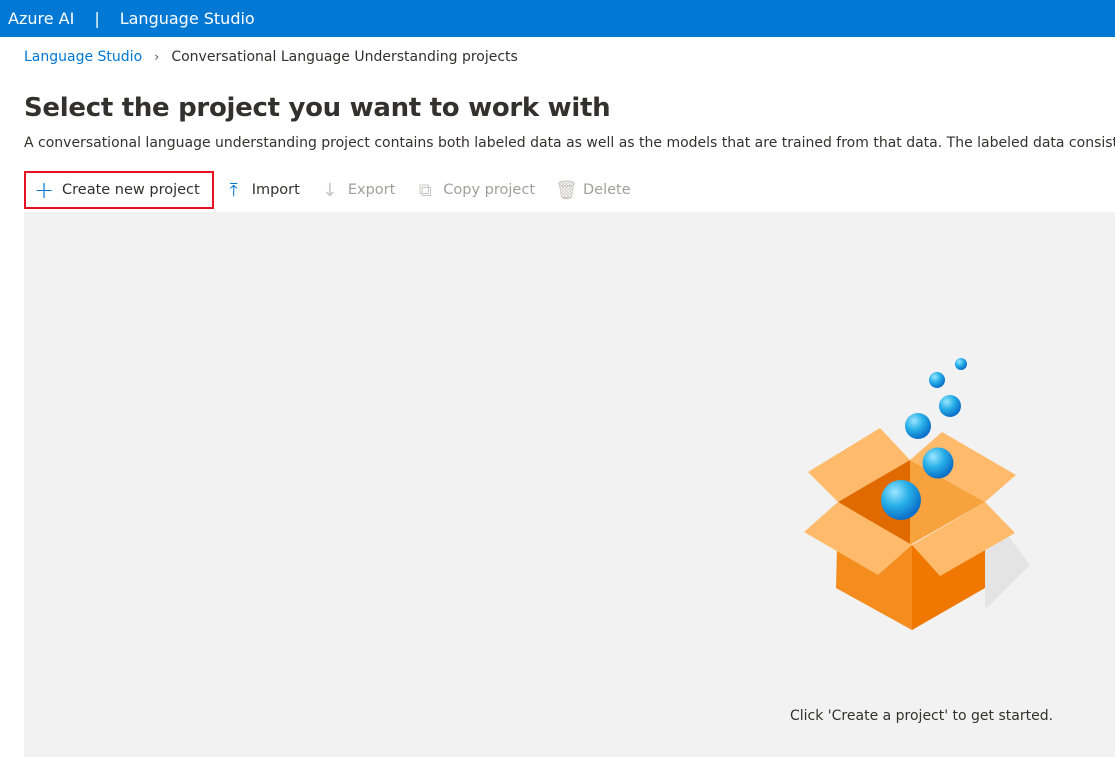  I want to click on create-new-project-button: + Create new project, so click(119, 190).